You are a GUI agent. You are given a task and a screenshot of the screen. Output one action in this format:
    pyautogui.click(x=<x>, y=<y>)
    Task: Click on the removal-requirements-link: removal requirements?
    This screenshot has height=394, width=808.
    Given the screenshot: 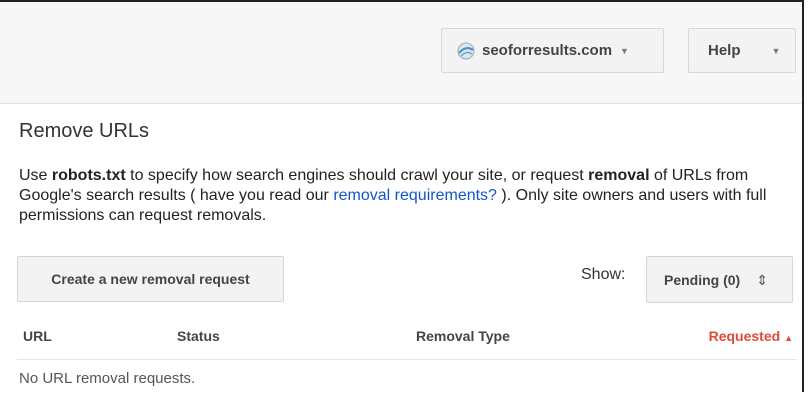 What is the action you would take?
    pyautogui.click(x=415, y=195)
    